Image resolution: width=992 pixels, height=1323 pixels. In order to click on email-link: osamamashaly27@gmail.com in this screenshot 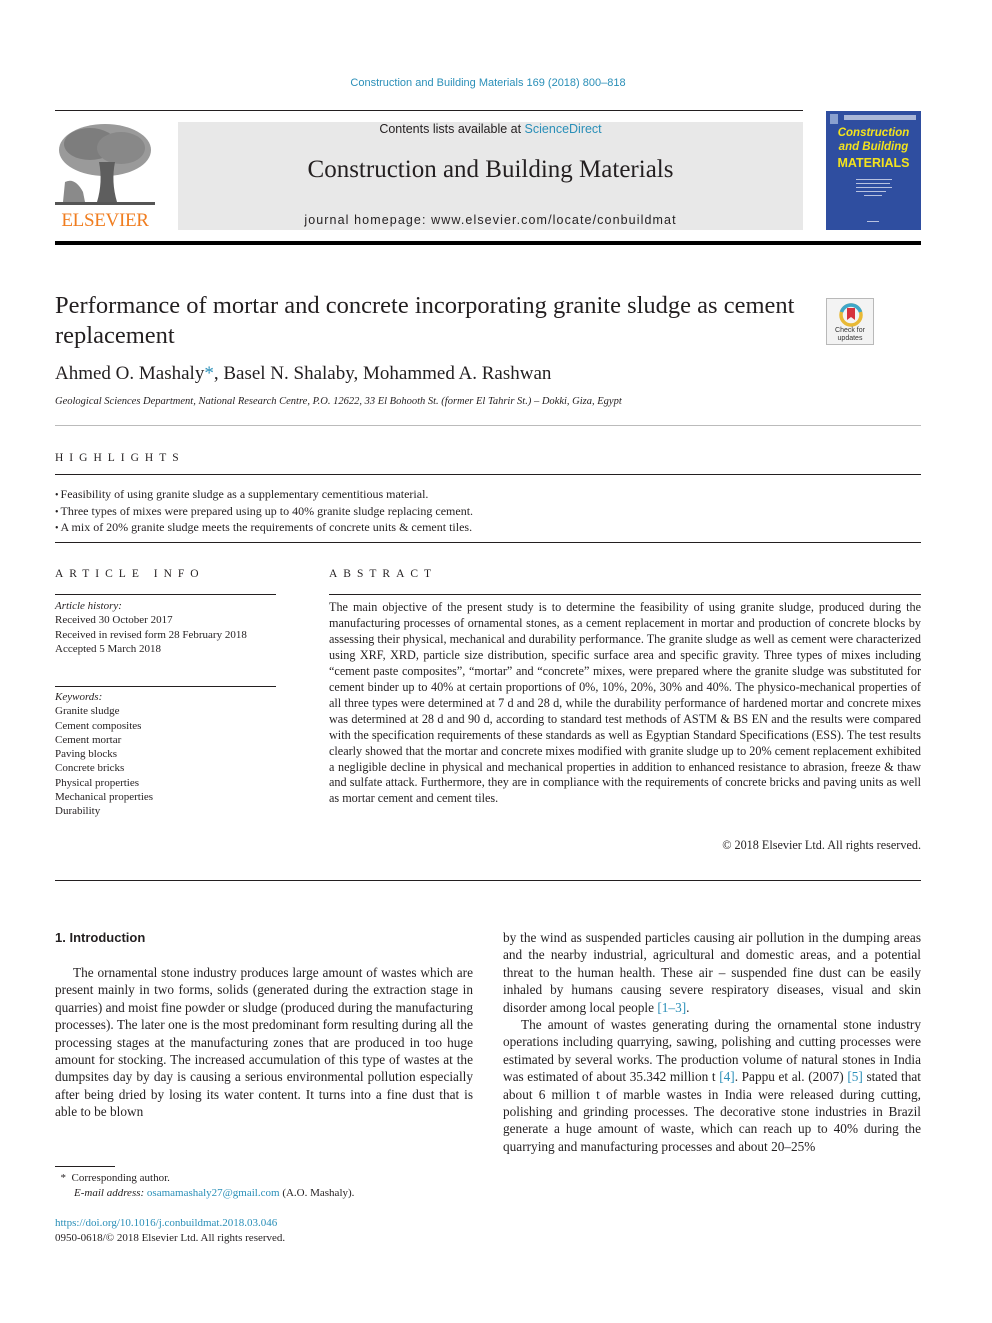, I will do `click(213, 1193)`.